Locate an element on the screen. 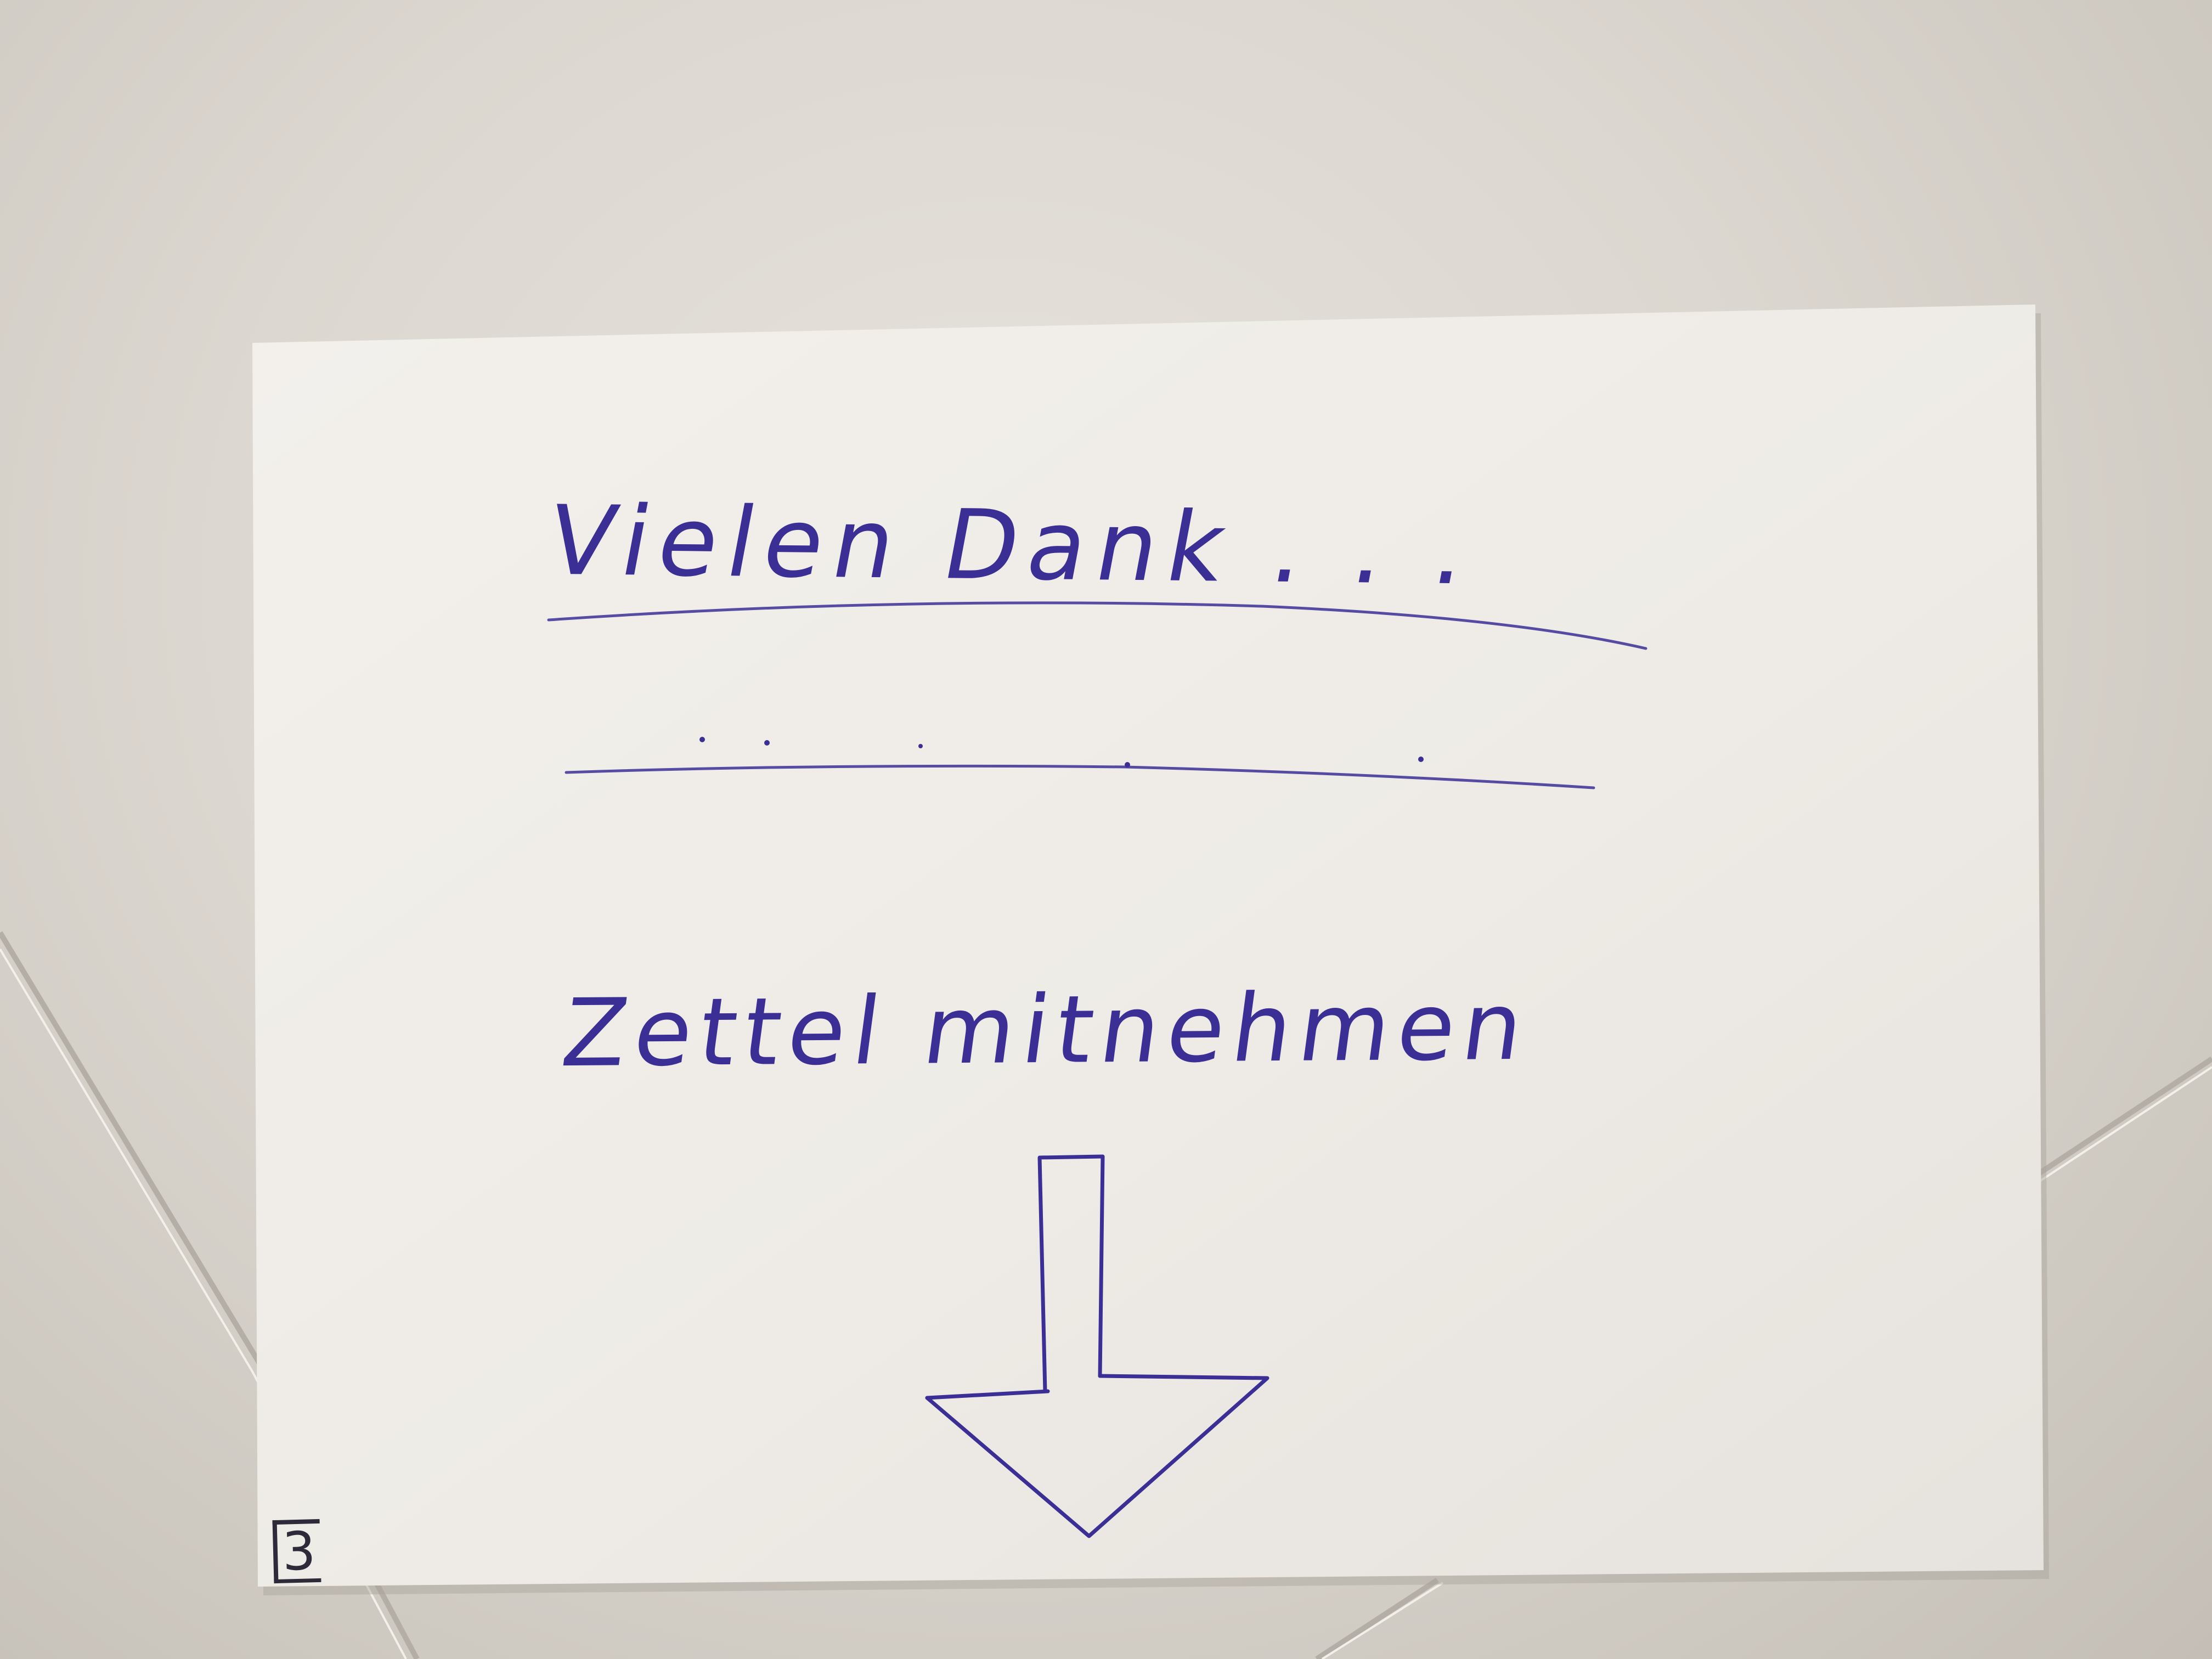  page-number: 3 is located at coordinates (296, 1551).